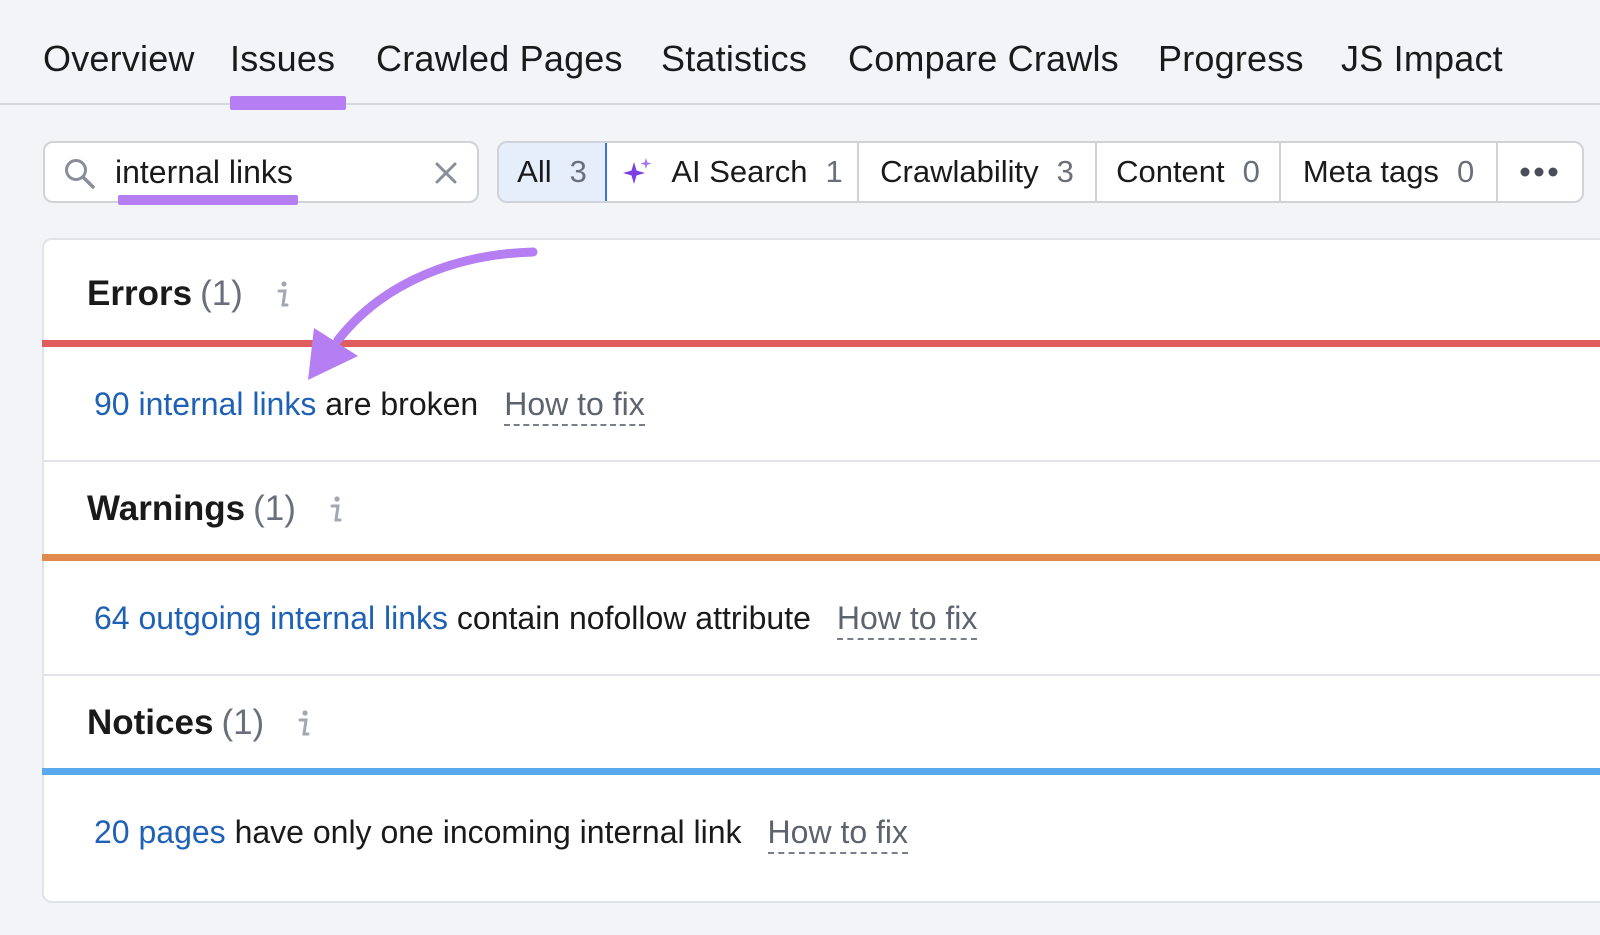 This screenshot has height=935, width=1600. Describe the element at coordinates (1370, 171) in the screenshot. I see `filter-label: Meta tags` at that location.